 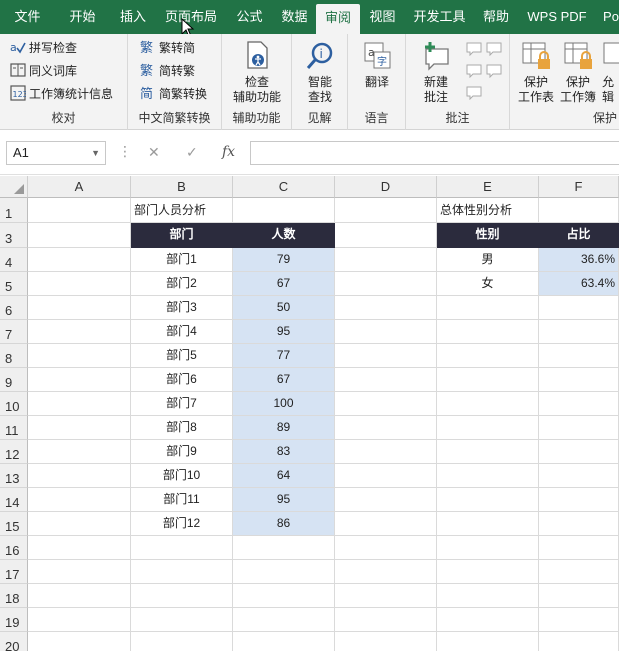 I want to click on new-comment-button: 新建 批注, so click(x=436, y=72).